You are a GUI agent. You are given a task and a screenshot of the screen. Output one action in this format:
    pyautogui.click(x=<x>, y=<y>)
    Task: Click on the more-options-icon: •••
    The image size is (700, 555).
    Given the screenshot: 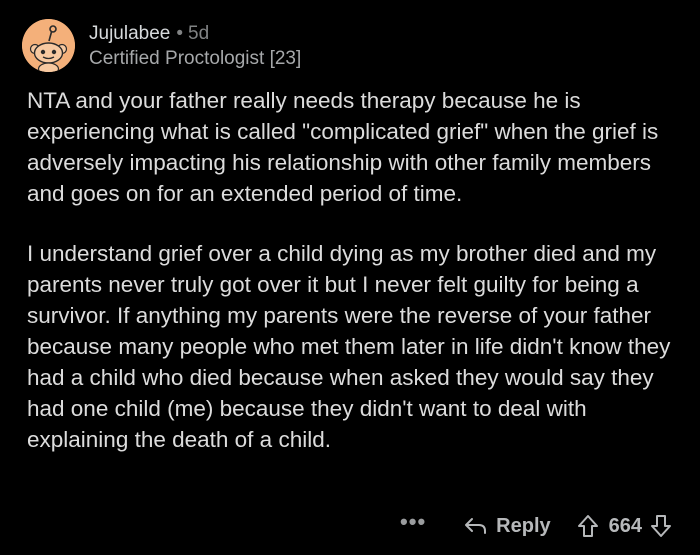 What is the action you would take?
    pyautogui.click(x=413, y=522)
    